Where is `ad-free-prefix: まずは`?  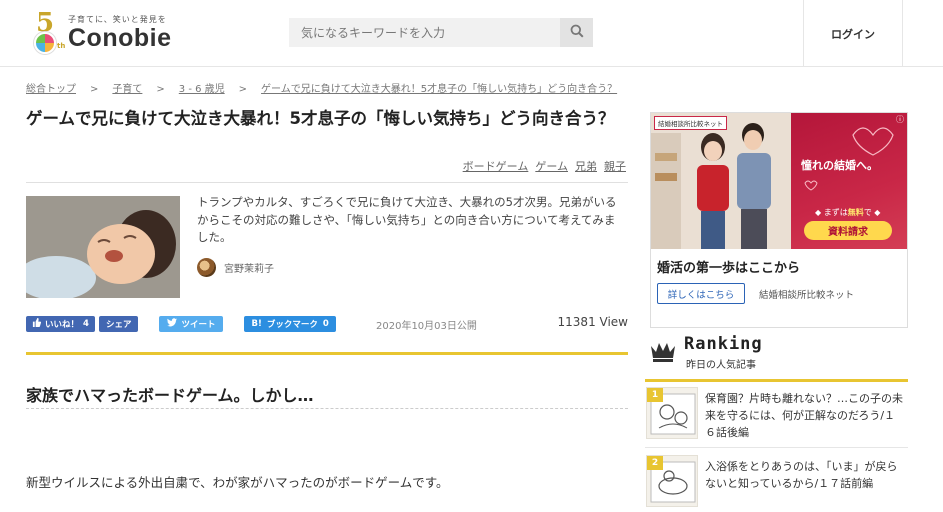
ad-free-prefix: まずは is located at coordinates (835, 212).